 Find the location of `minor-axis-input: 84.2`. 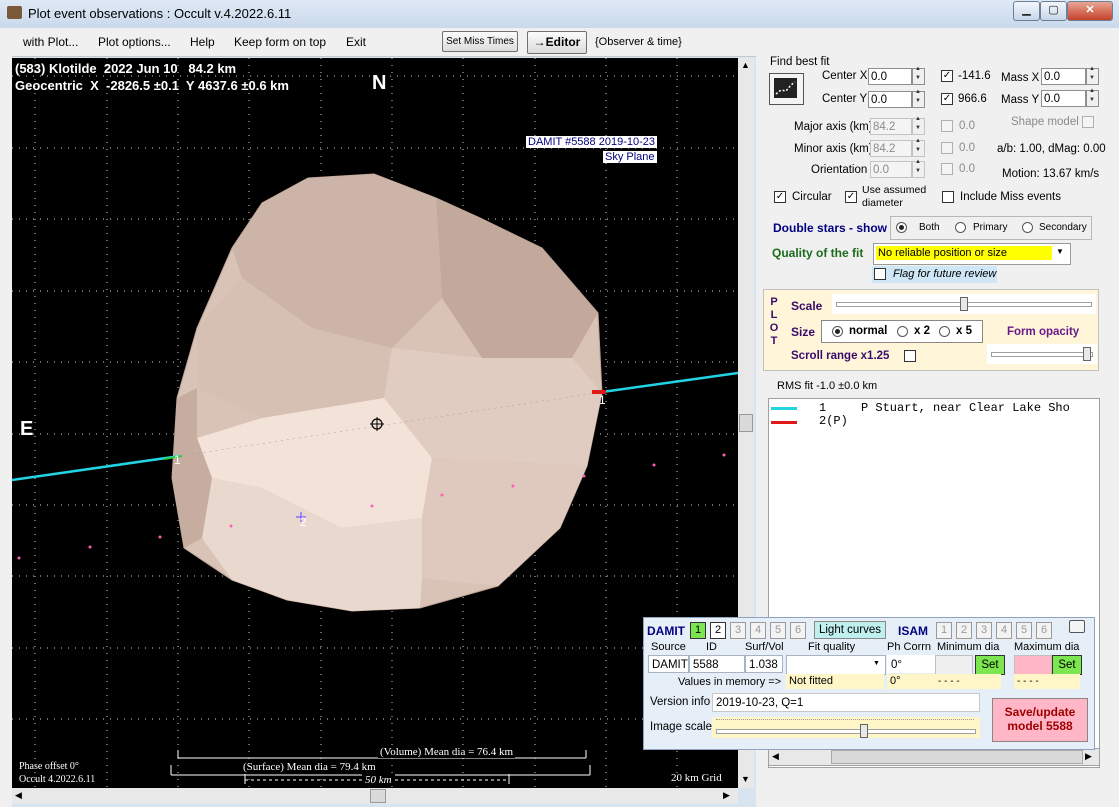

minor-axis-input: 84.2 is located at coordinates (891, 148).